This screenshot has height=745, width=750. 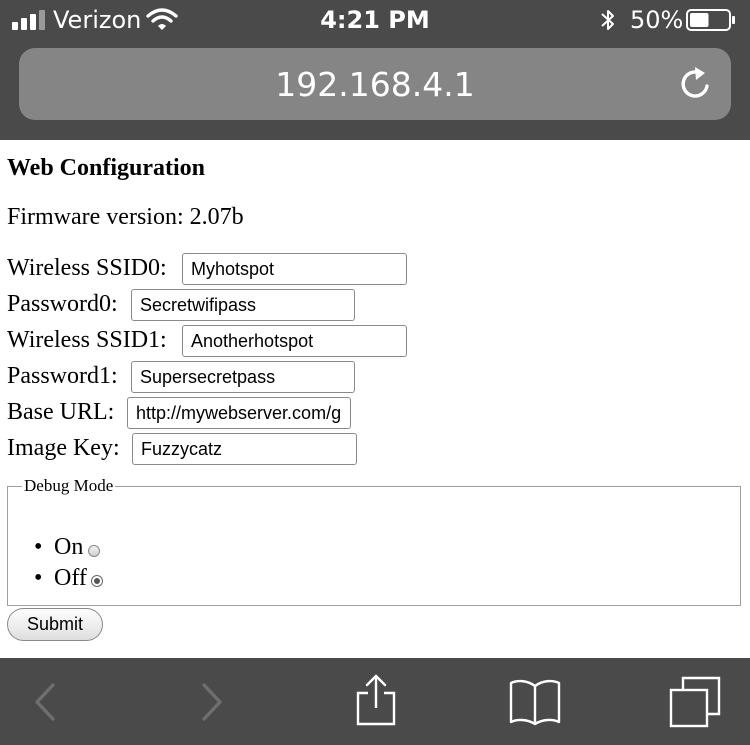 What do you see at coordinates (87, 340) in the screenshot?
I see `ssid1-label: Wireless SSID1:` at bounding box center [87, 340].